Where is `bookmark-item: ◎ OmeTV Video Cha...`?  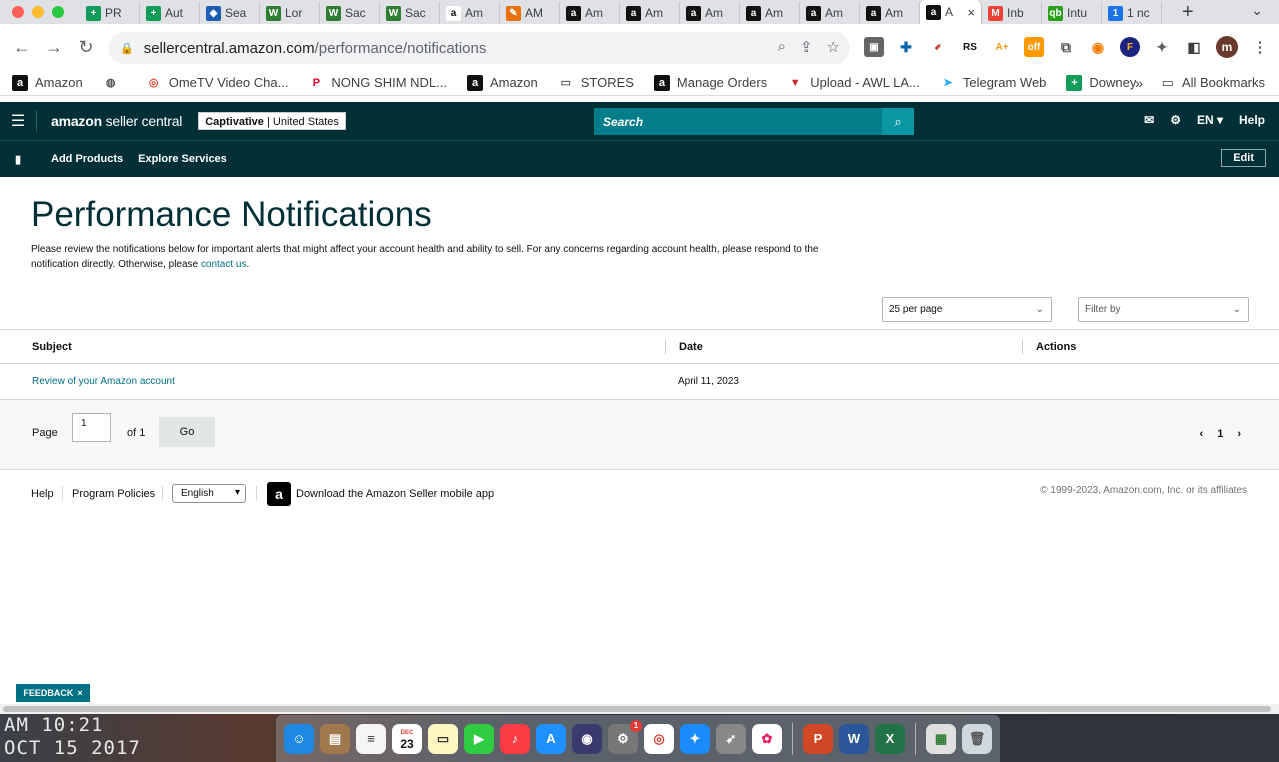 bookmark-item: ◎ OmeTV Video Cha... is located at coordinates (217, 83).